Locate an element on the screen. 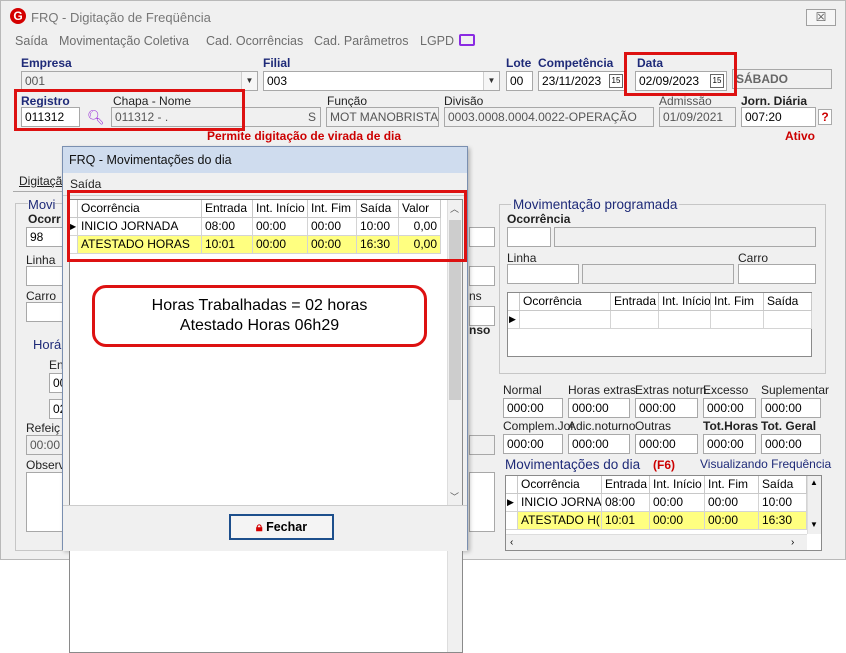 This screenshot has height=653, width=846. visualizando-link: Visualizando Frequência is located at coordinates (765, 464).